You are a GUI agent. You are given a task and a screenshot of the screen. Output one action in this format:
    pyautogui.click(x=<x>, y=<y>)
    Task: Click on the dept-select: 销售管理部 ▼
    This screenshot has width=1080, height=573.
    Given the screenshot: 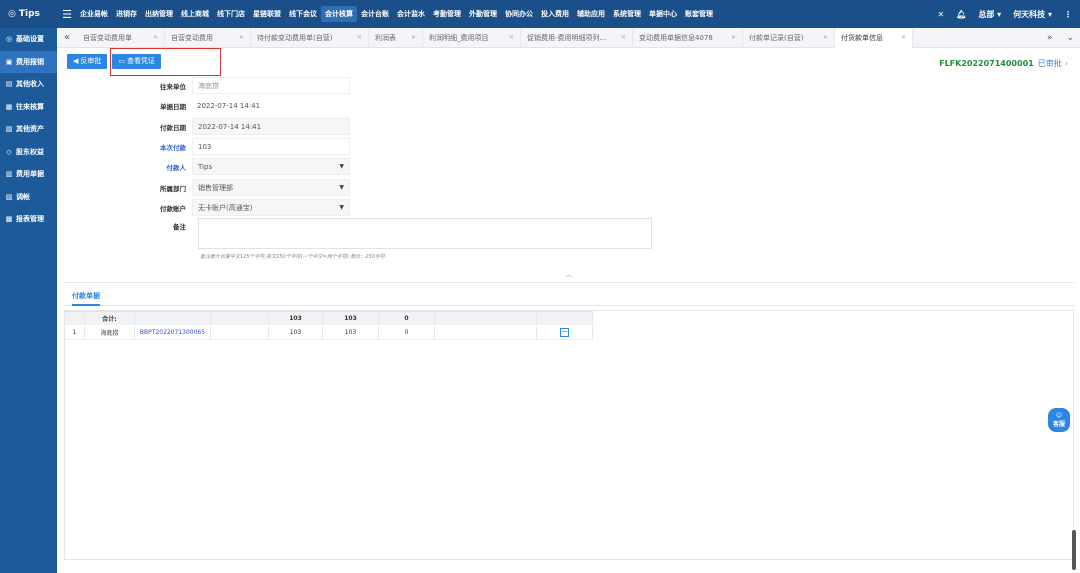 What is the action you would take?
    pyautogui.click(x=271, y=187)
    